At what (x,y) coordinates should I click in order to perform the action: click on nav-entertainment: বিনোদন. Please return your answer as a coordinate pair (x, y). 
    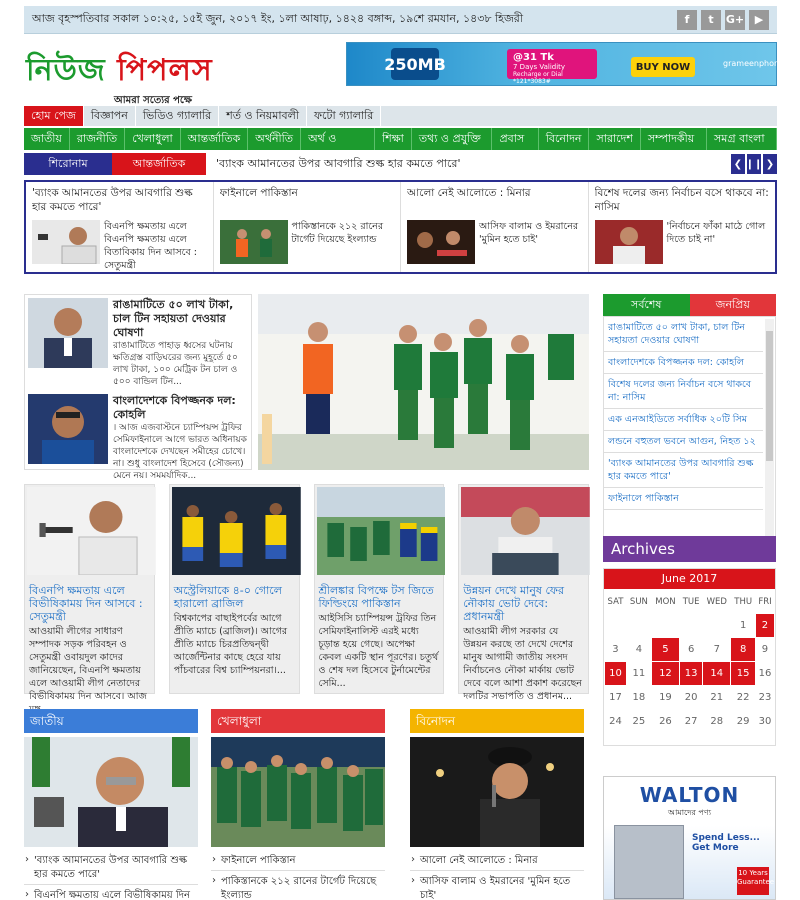
    Looking at the image, I should click on (564, 139).